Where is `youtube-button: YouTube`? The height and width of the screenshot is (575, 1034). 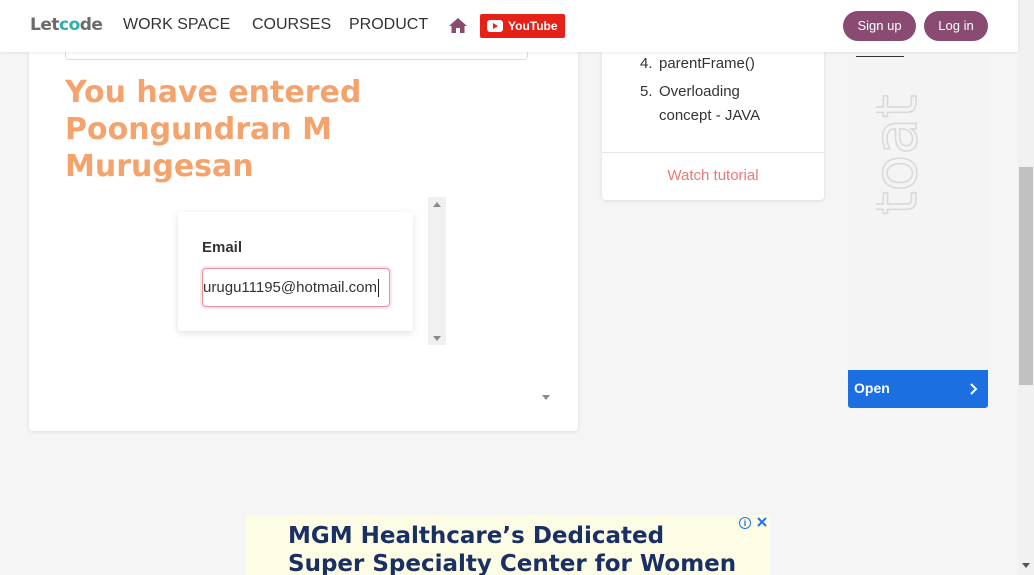
youtube-button: YouTube is located at coordinates (522, 26).